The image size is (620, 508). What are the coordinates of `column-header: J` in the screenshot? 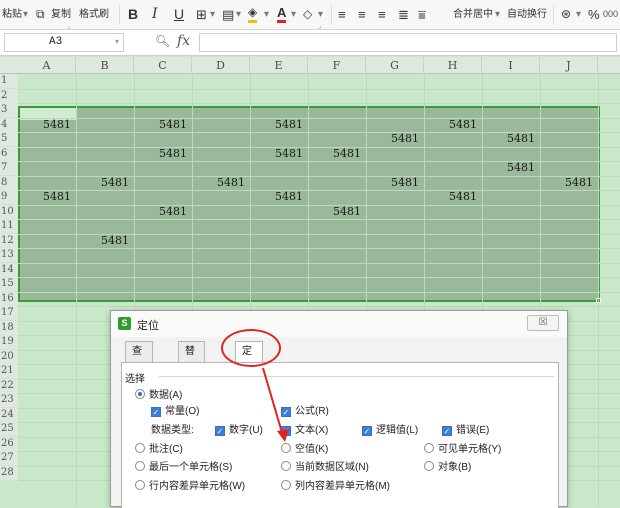 It's located at (569, 65).